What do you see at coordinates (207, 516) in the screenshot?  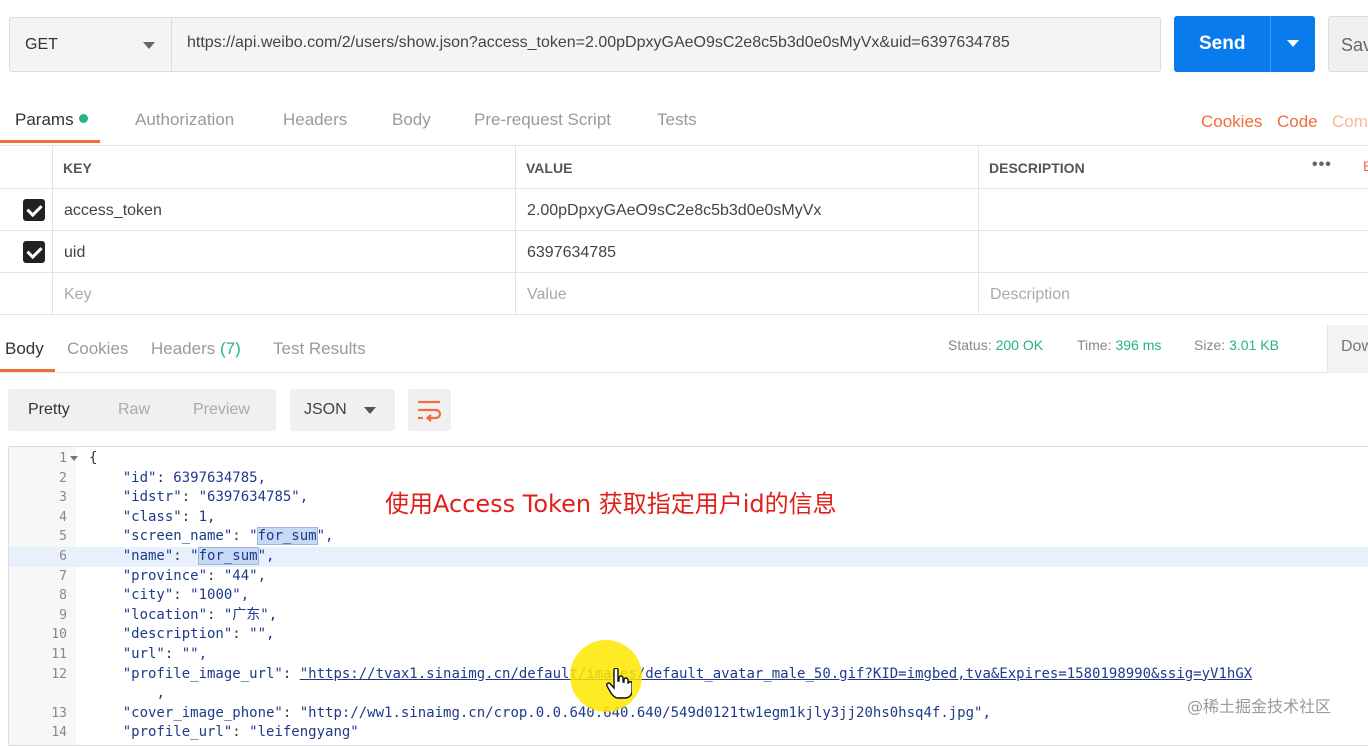 I see `json-value: 1,` at bounding box center [207, 516].